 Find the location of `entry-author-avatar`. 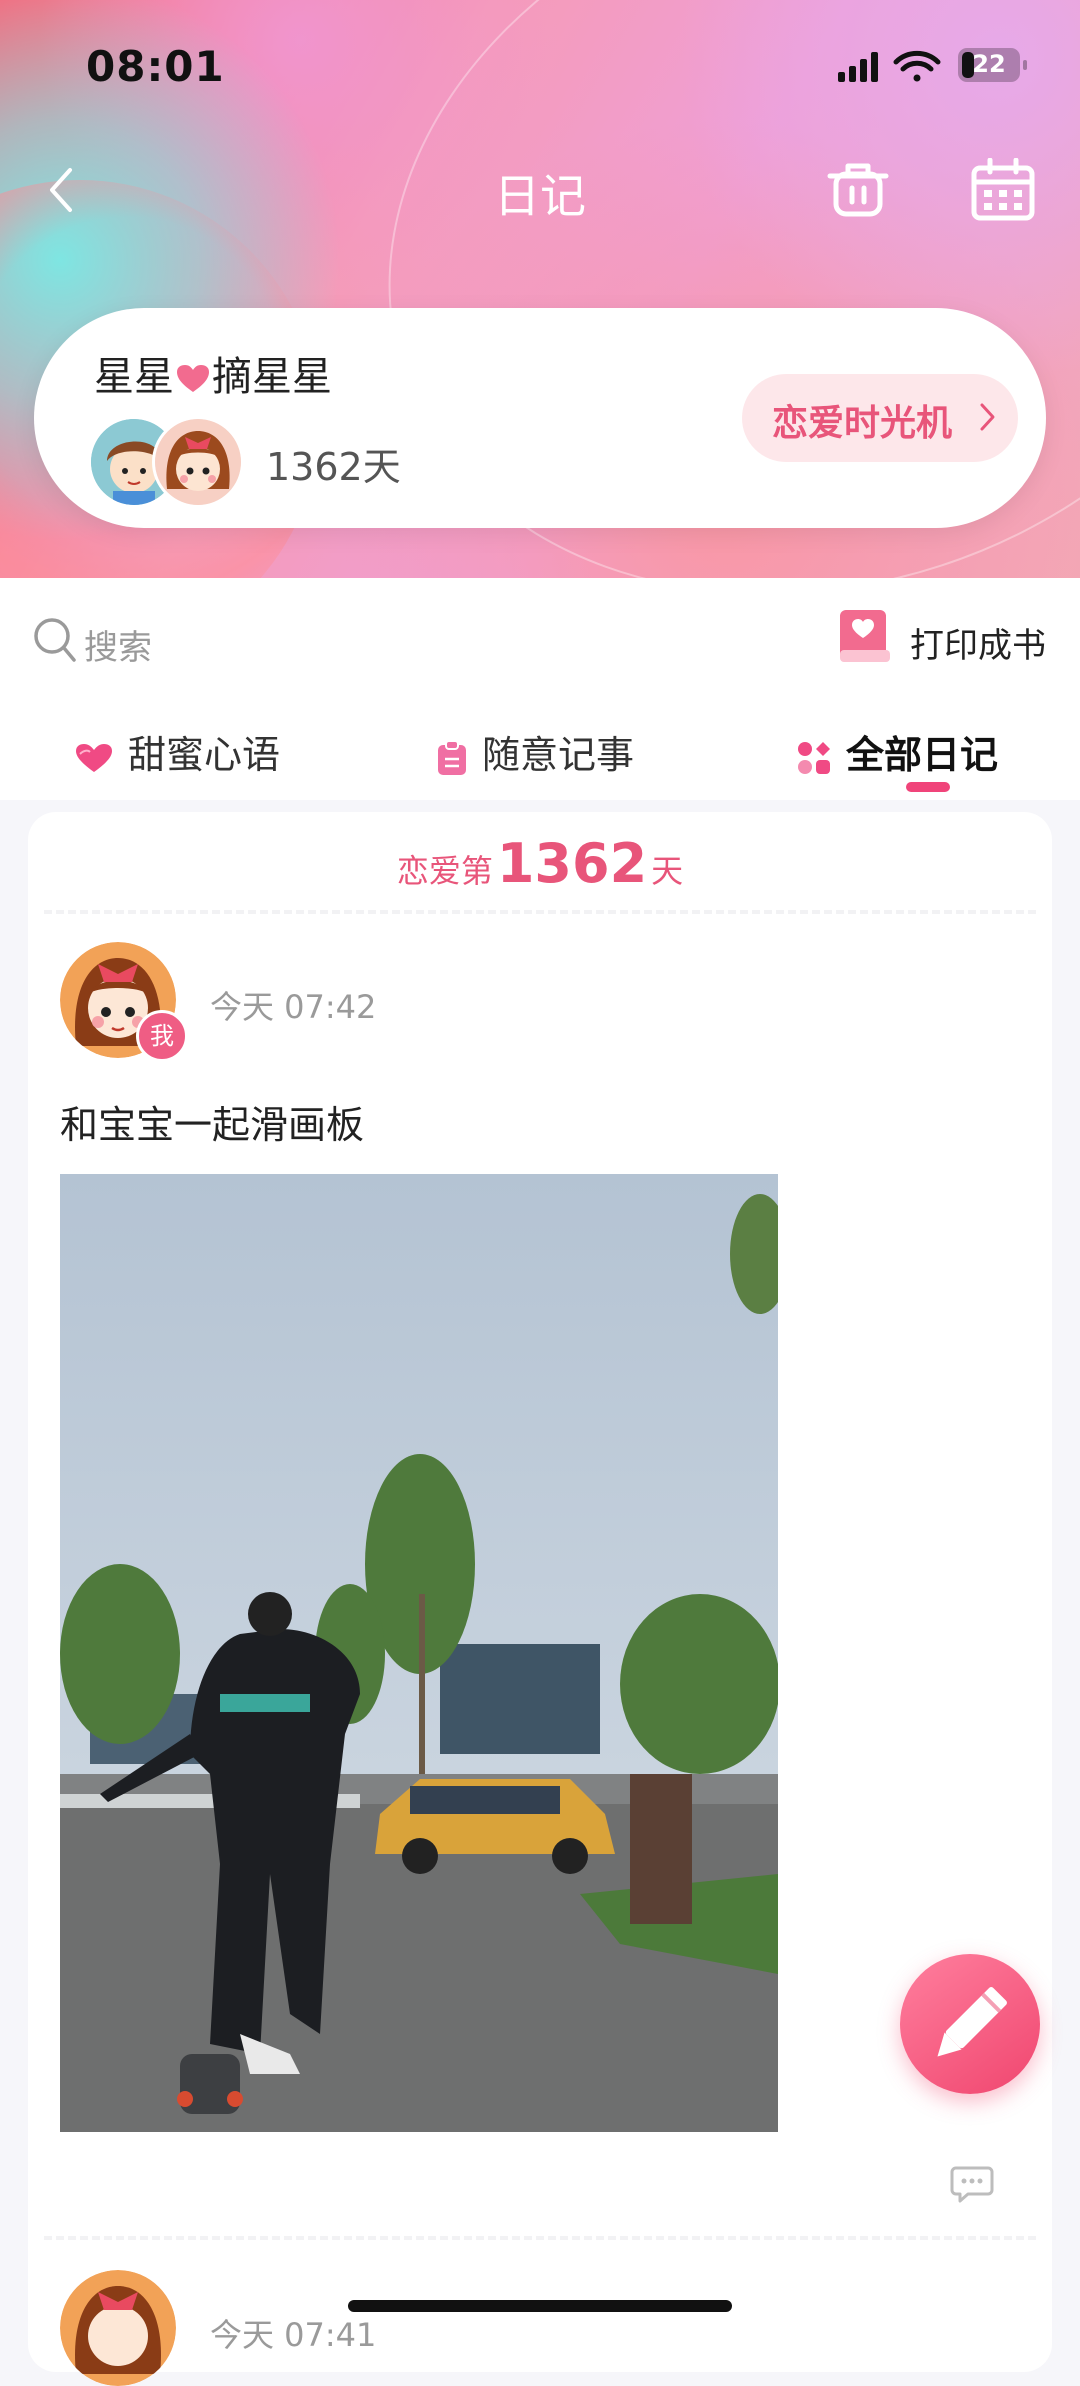

entry-author-avatar is located at coordinates (118, 2328).